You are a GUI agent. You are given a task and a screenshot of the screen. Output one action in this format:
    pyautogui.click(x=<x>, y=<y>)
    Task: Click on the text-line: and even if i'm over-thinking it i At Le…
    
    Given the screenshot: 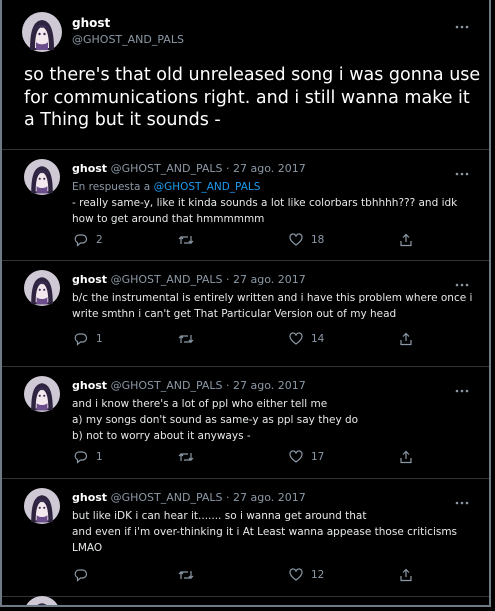 What is the action you would take?
    pyautogui.click(x=265, y=532)
    